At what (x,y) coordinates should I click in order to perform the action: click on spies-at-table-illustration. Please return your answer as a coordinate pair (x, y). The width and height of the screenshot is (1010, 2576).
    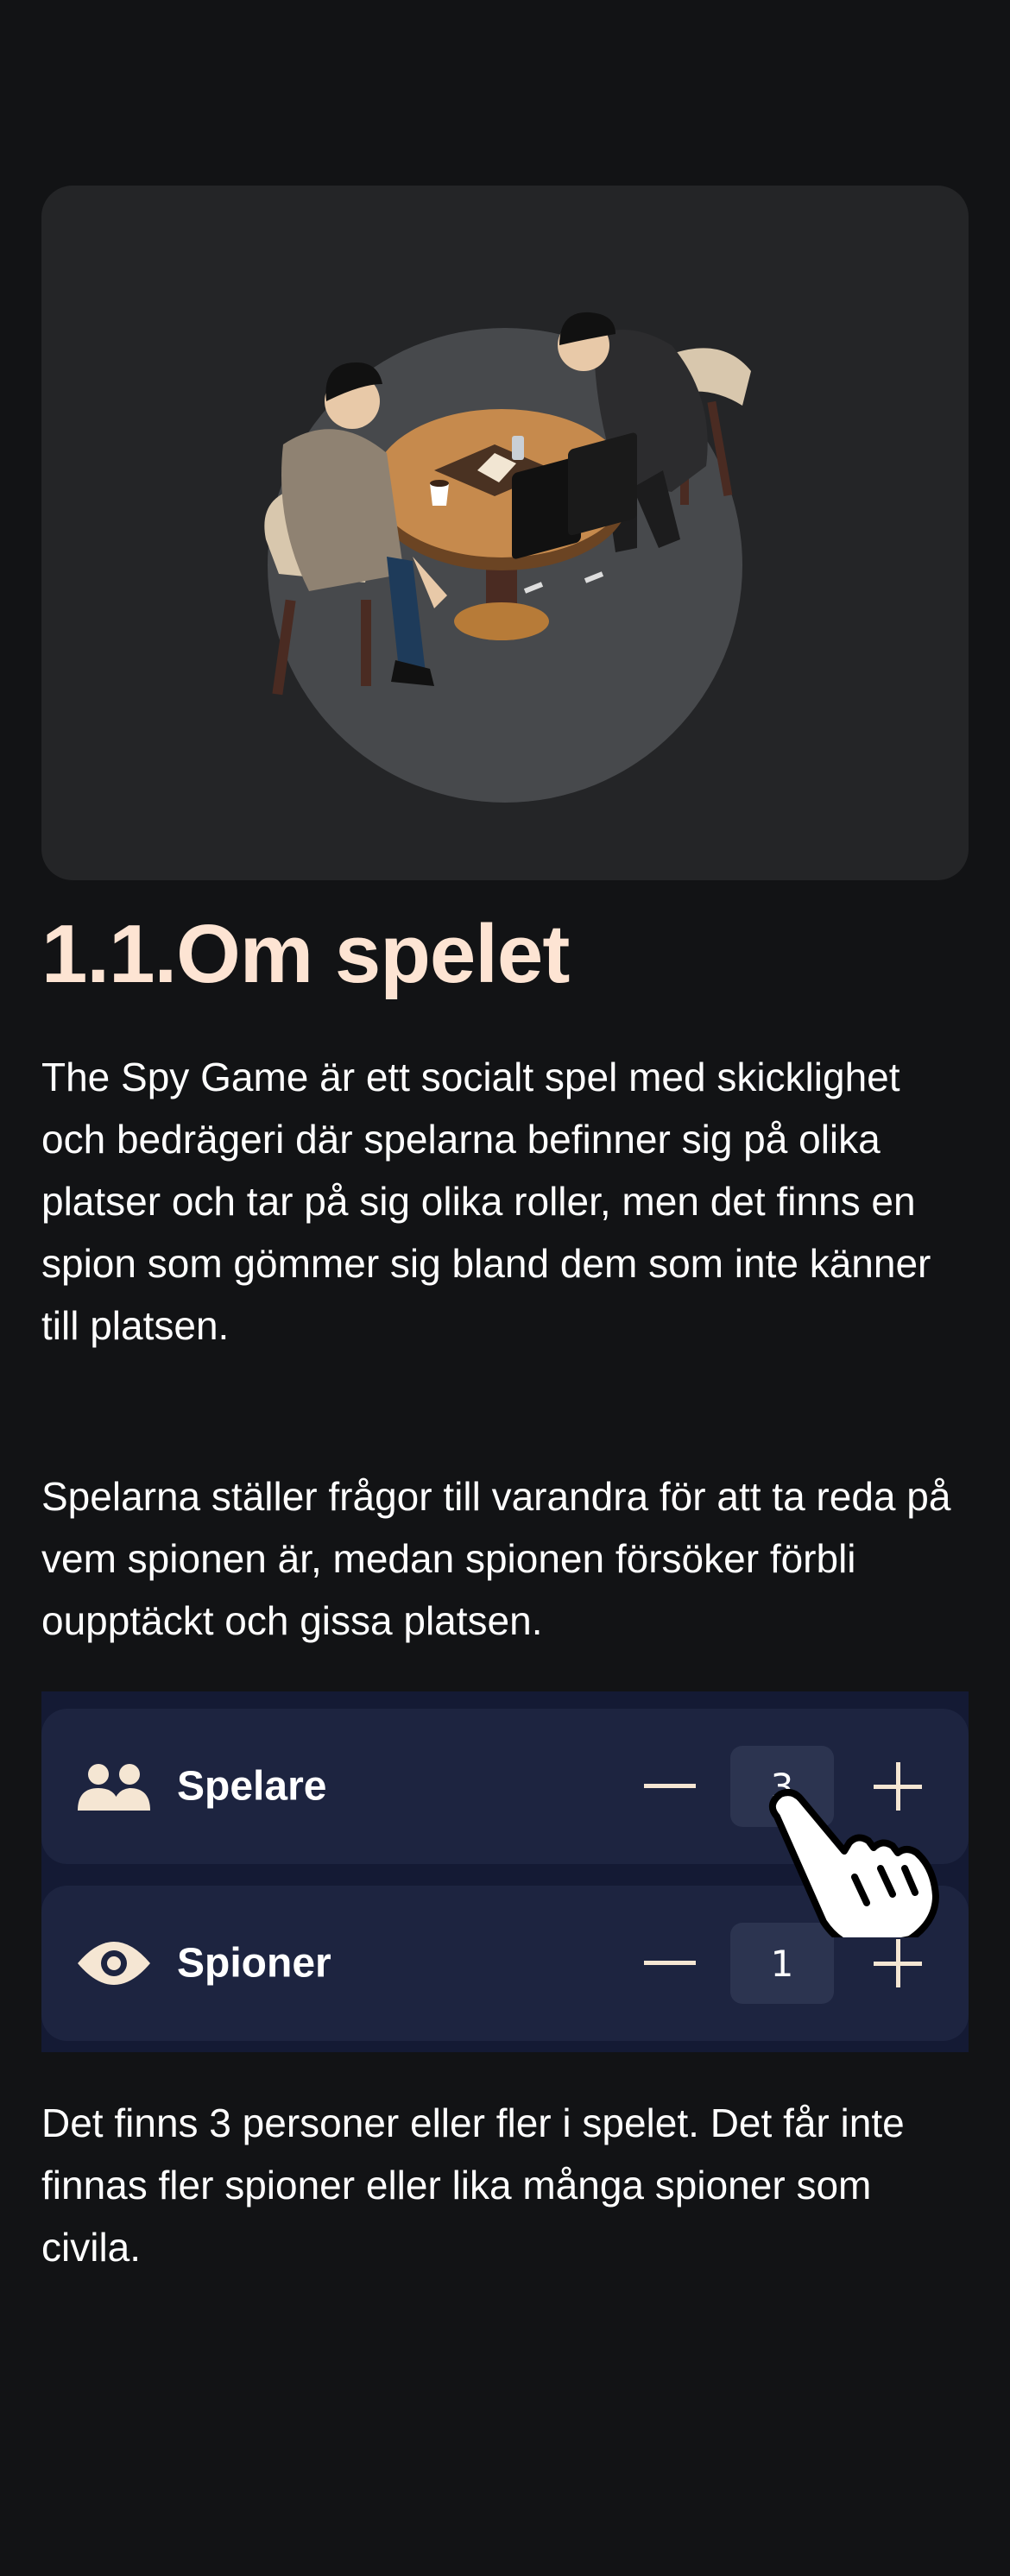
    Looking at the image, I should click on (507, 558).